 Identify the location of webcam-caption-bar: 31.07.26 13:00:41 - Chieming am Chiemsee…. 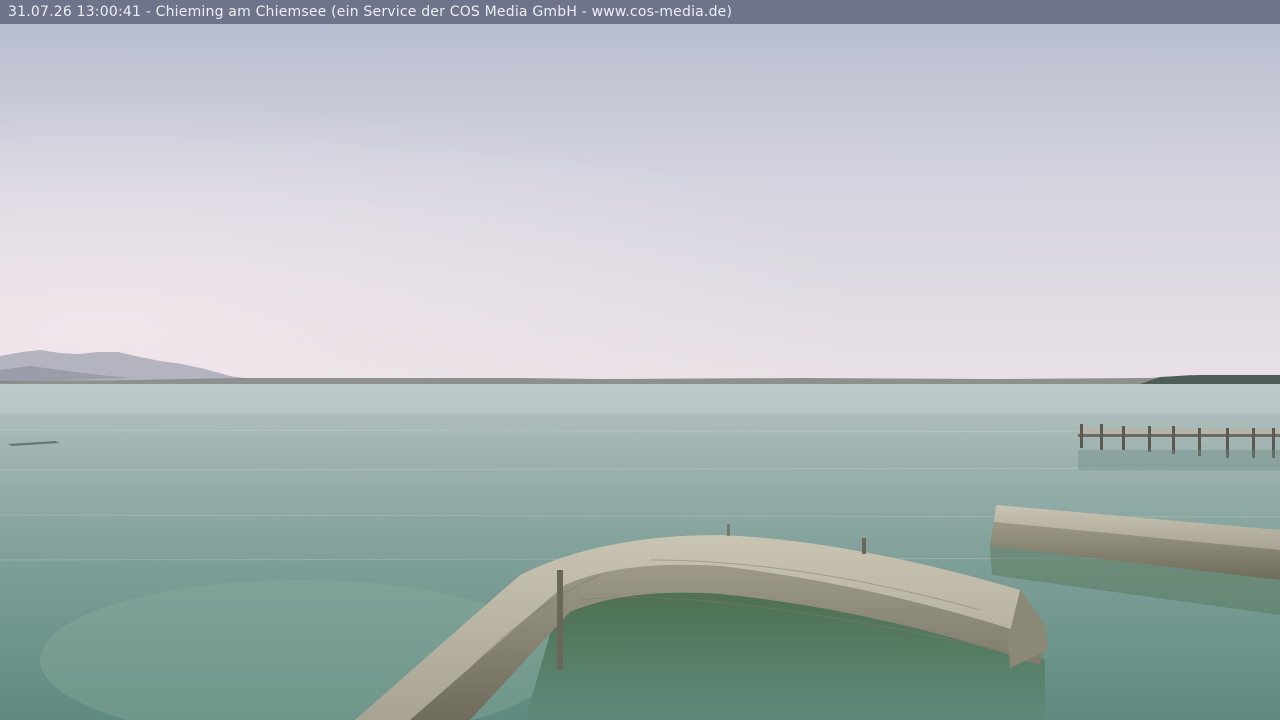
(640, 12).